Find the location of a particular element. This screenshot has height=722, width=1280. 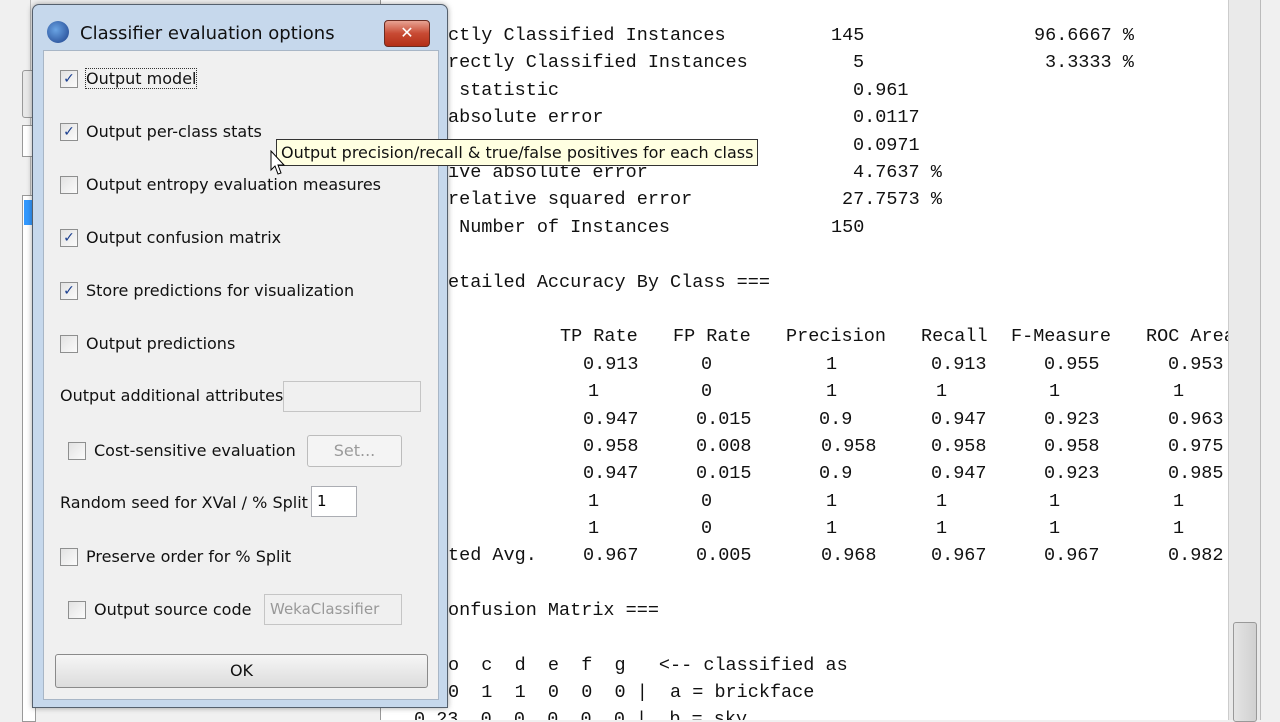

summary-value: 145 is located at coordinates (848, 35).